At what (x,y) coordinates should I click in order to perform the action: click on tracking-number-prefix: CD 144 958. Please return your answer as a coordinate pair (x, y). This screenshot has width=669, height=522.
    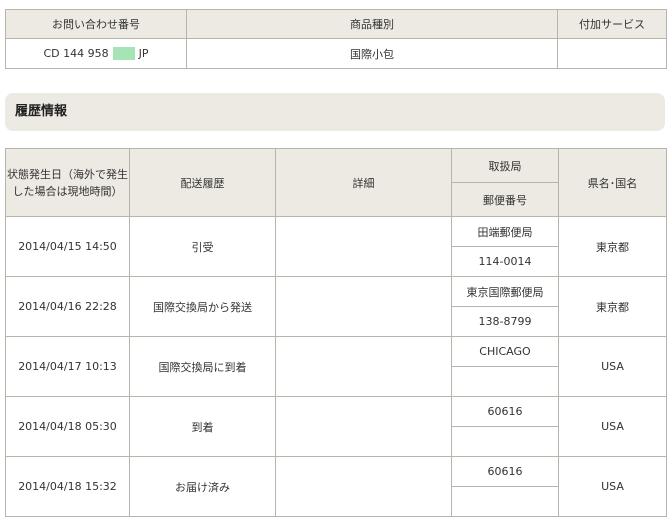
    Looking at the image, I should click on (76, 53).